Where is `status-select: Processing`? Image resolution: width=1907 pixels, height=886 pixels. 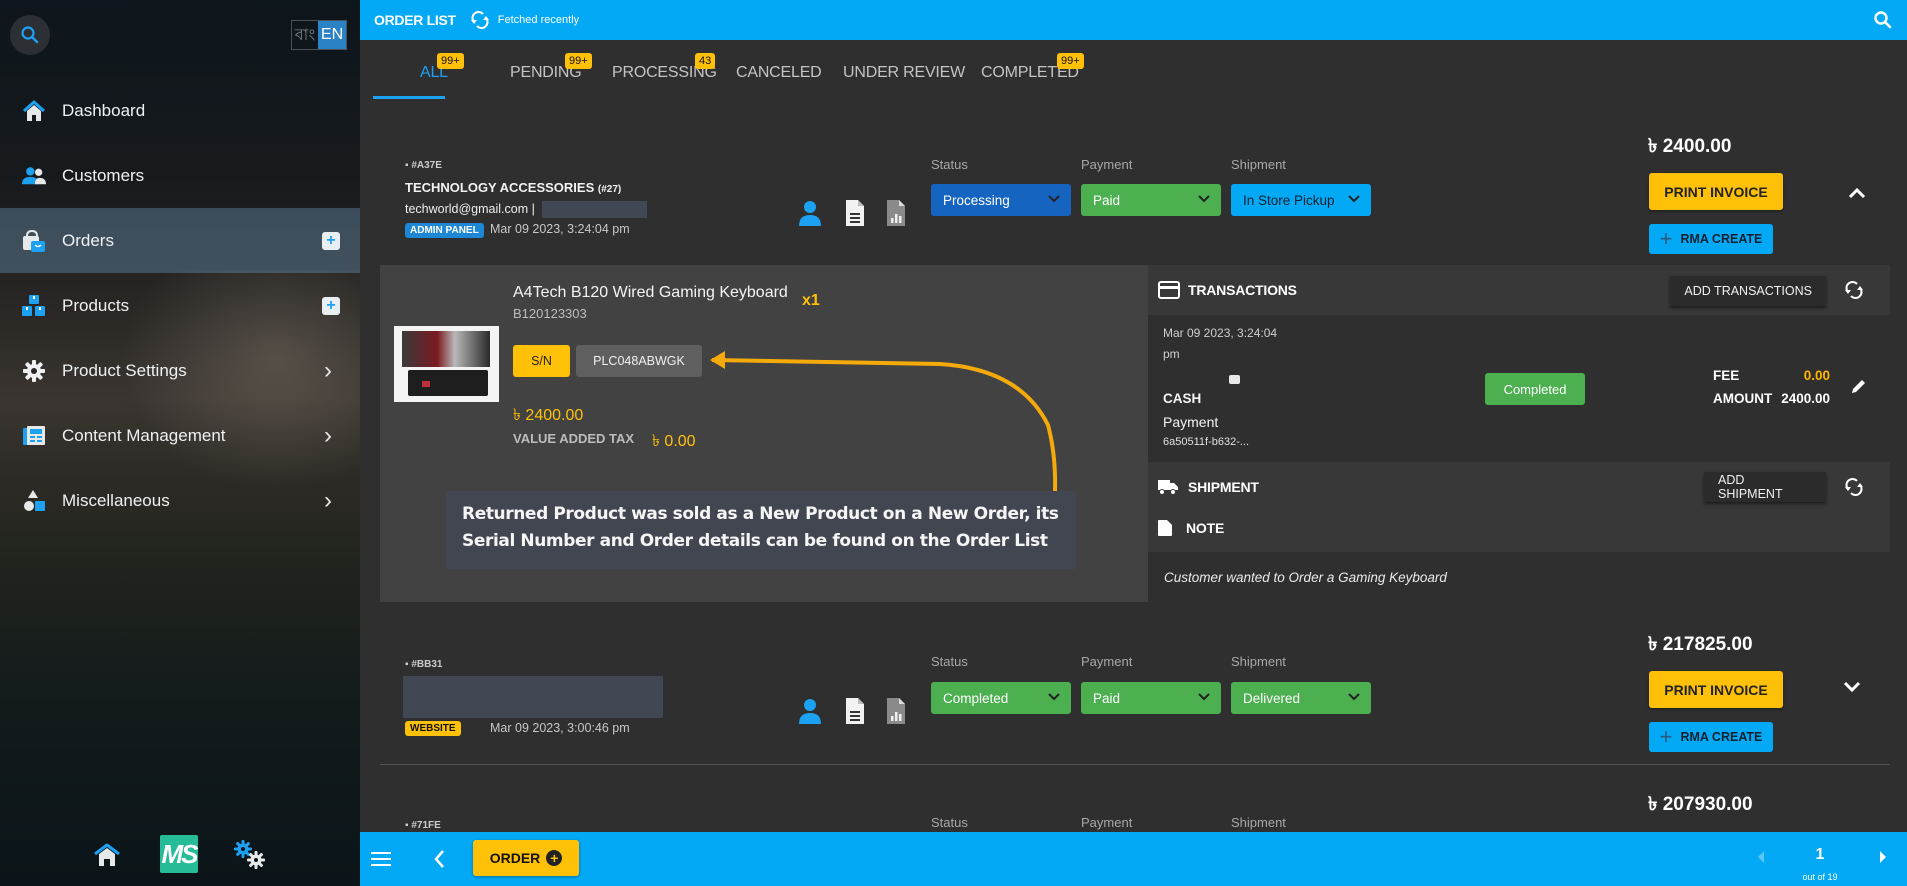 status-select: Processing is located at coordinates (1001, 200).